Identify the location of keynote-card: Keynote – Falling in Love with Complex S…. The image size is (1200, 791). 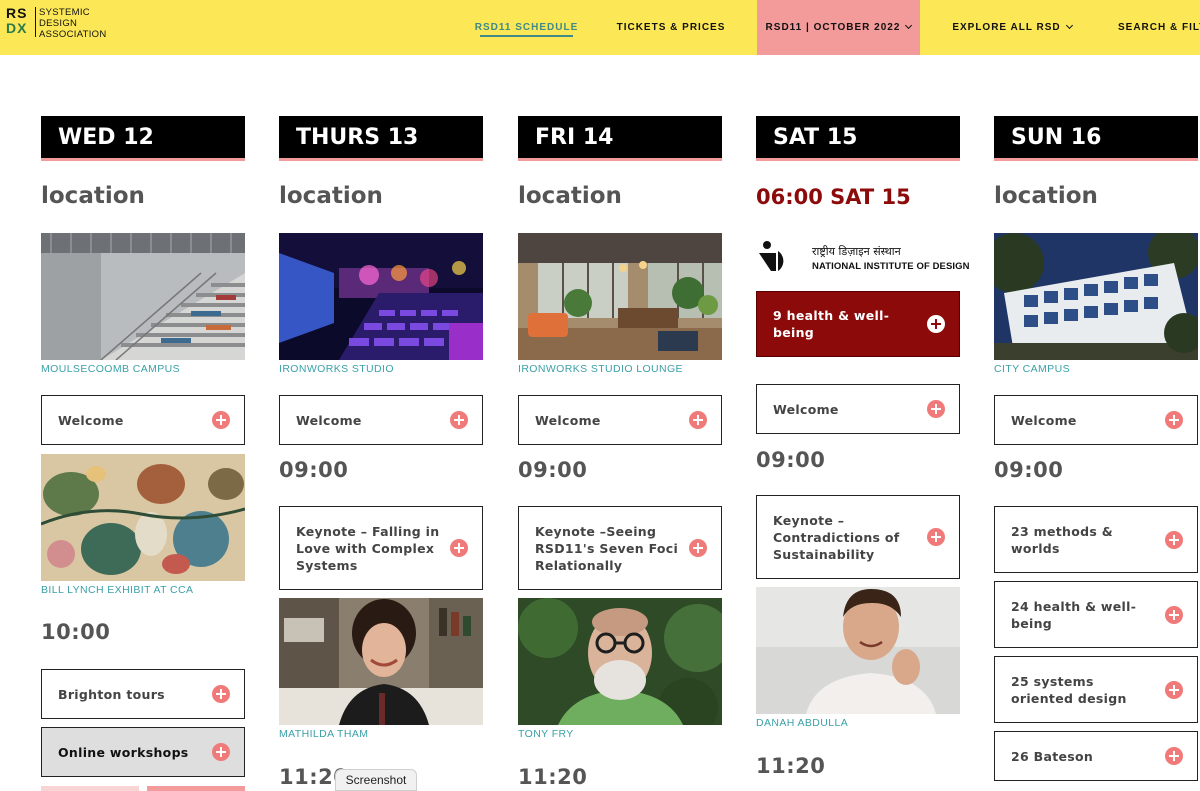
(381, 548).